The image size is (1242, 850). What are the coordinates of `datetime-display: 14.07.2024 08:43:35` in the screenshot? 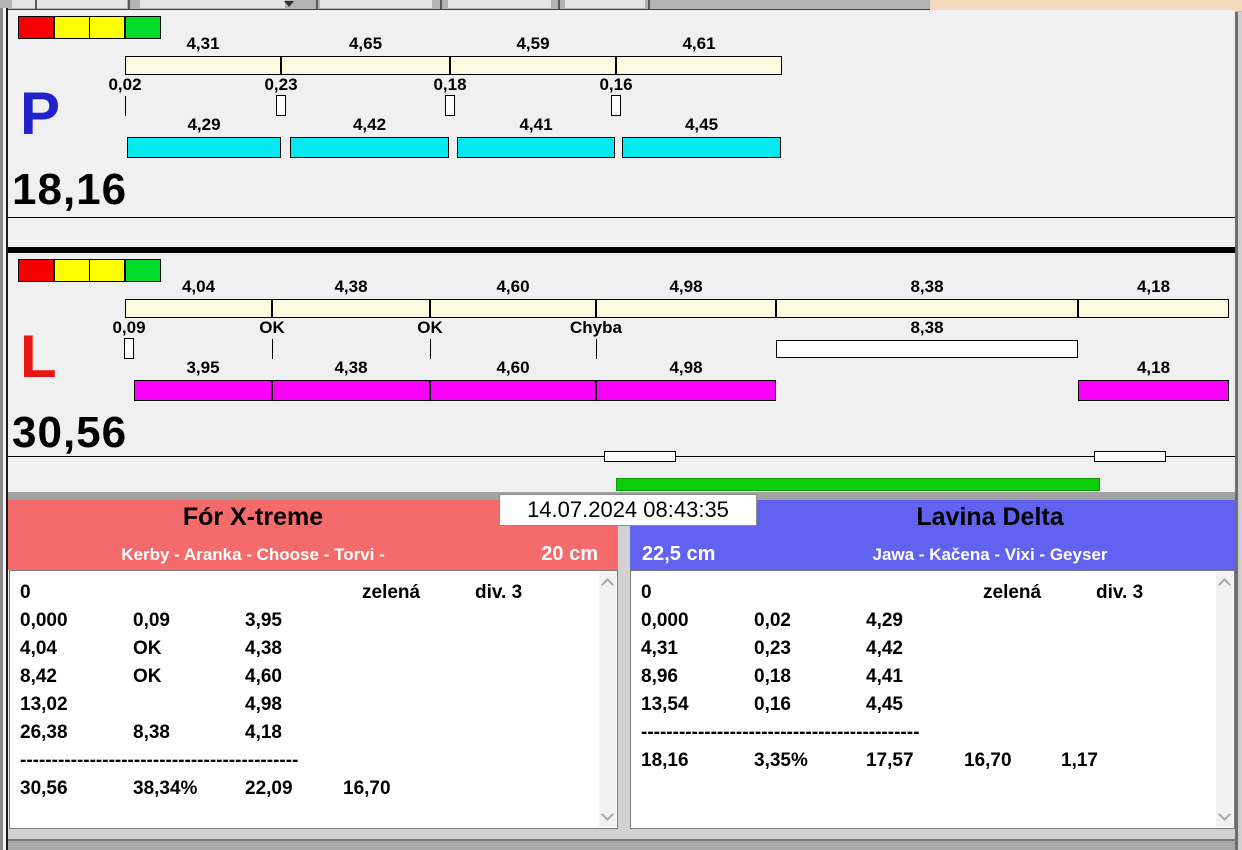 It's located at (628, 510).